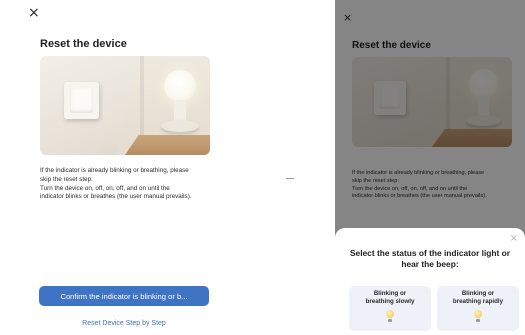 This screenshot has width=525, height=335. I want to click on option-label: Blinking or breathing rapidly, so click(478, 298).